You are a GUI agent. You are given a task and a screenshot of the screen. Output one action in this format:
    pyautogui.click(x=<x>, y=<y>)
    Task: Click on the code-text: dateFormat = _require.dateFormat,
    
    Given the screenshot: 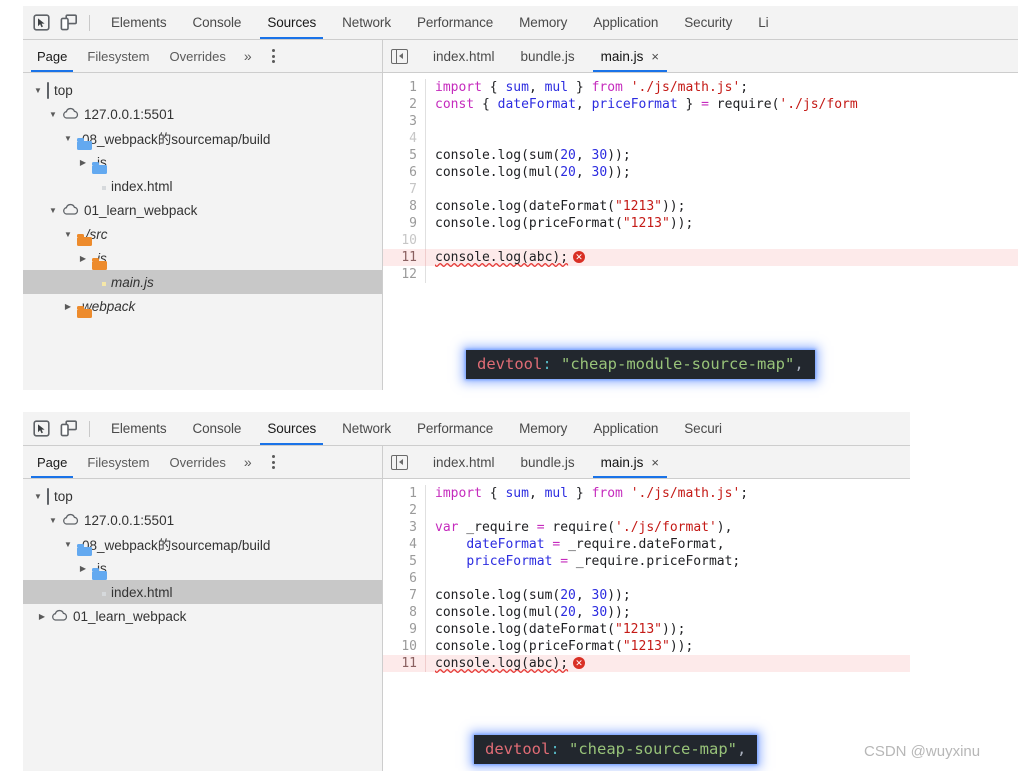 What is the action you would take?
    pyautogui.click(x=667, y=544)
    